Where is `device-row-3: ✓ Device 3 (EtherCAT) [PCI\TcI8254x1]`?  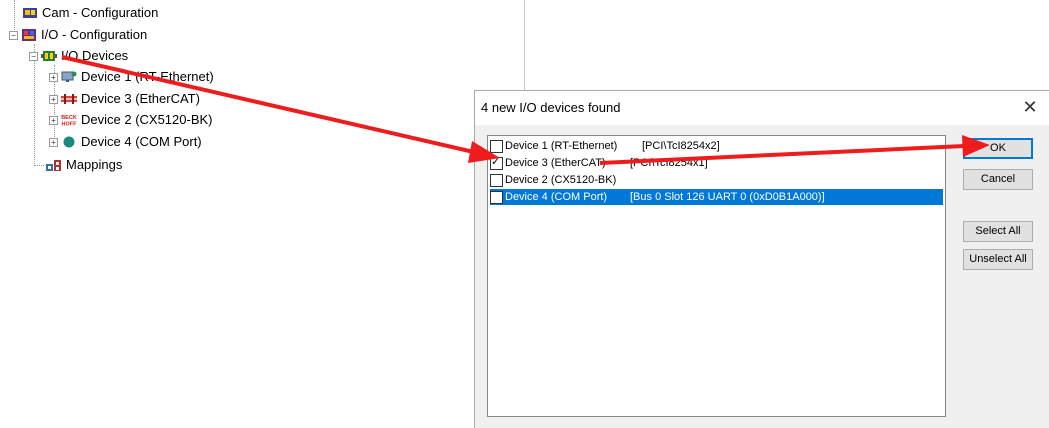
device-row-3: ✓ Device 3 (EtherCAT) [PCI\TcI8254x1] is located at coordinates (716, 163).